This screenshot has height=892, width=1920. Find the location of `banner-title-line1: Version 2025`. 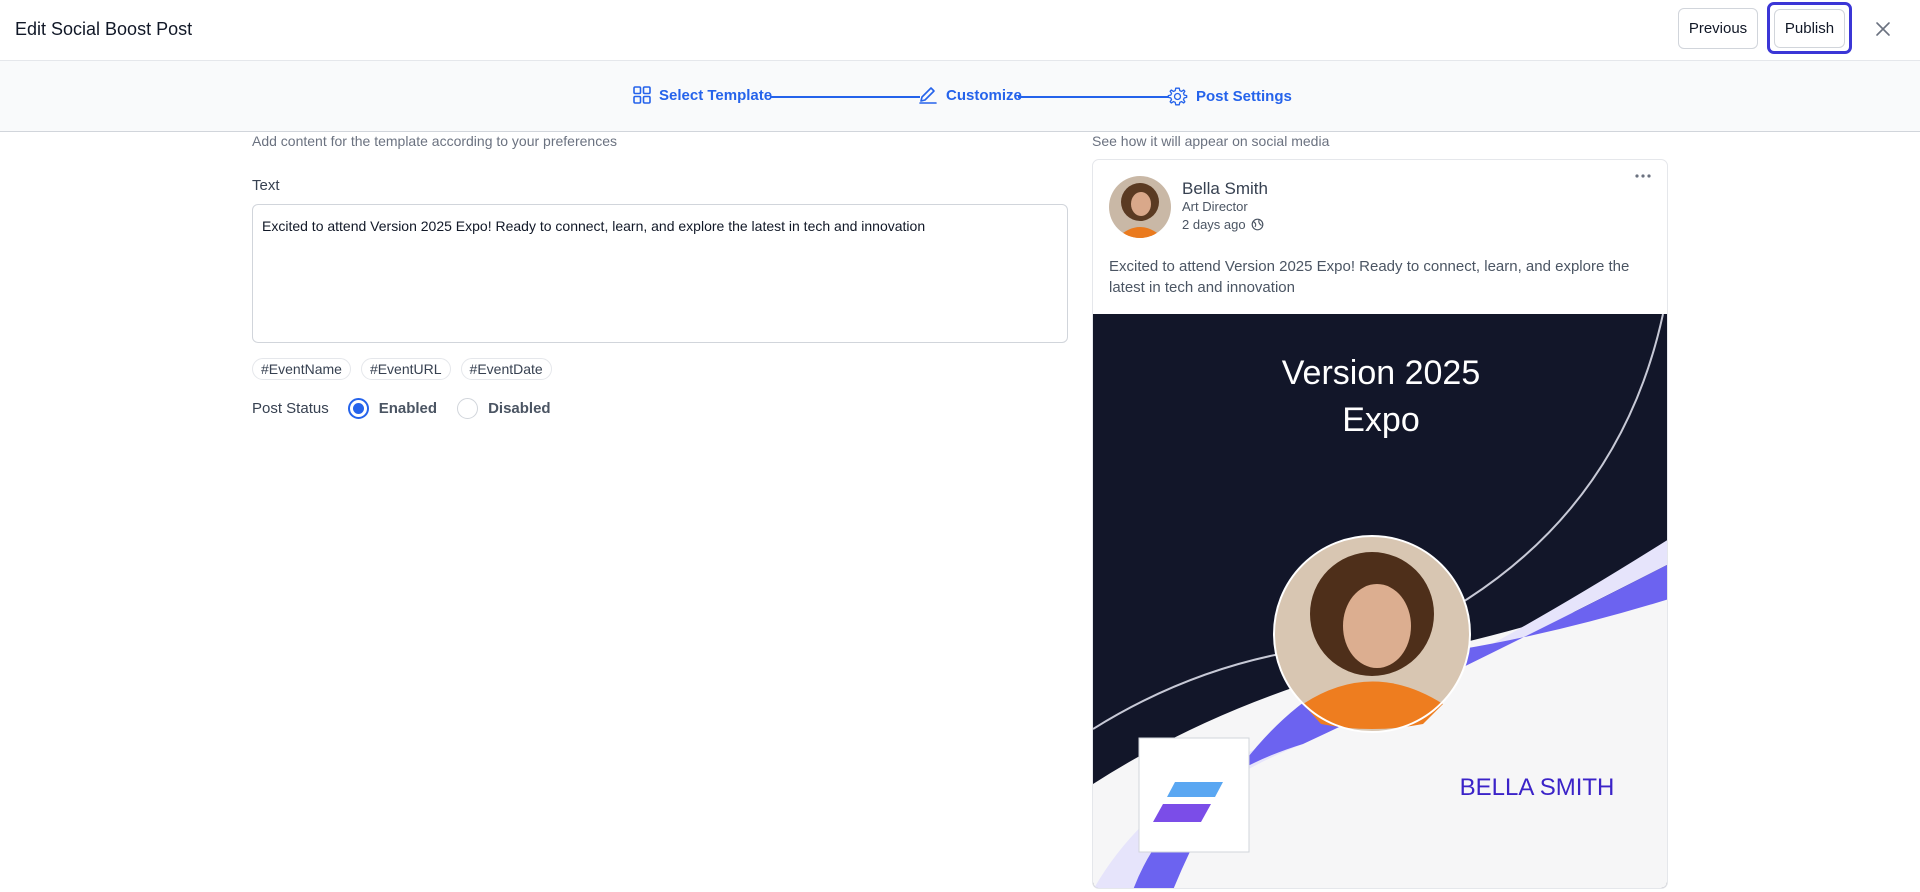

banner-title-line1: Version 2025 is located at coordinates (1381, 373).